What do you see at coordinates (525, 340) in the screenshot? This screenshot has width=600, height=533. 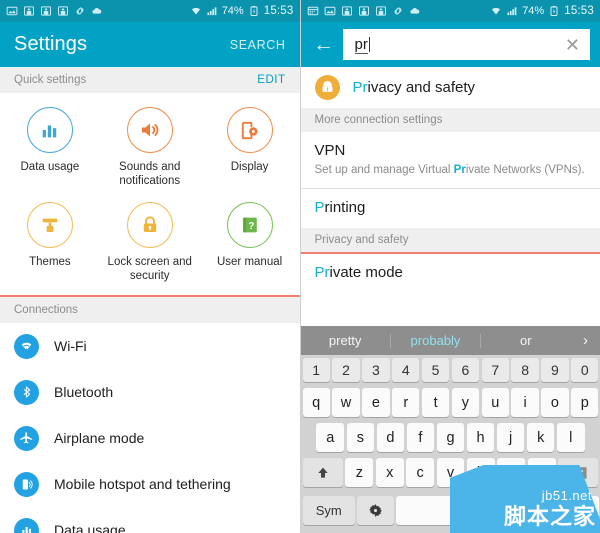 I see `suggestion-or: or` at bounding box center [525, 340].